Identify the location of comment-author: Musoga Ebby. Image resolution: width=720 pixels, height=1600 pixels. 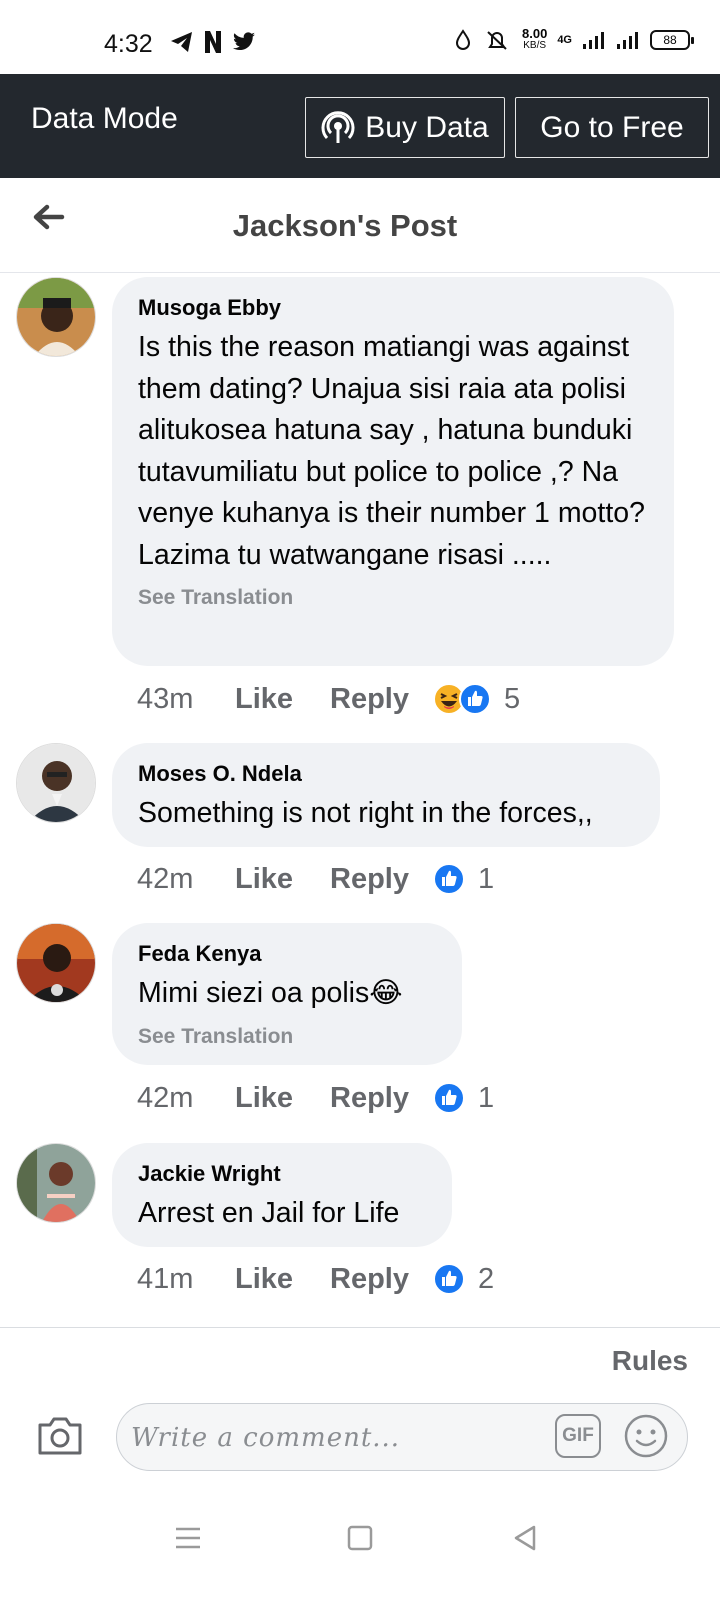
(393, 308).